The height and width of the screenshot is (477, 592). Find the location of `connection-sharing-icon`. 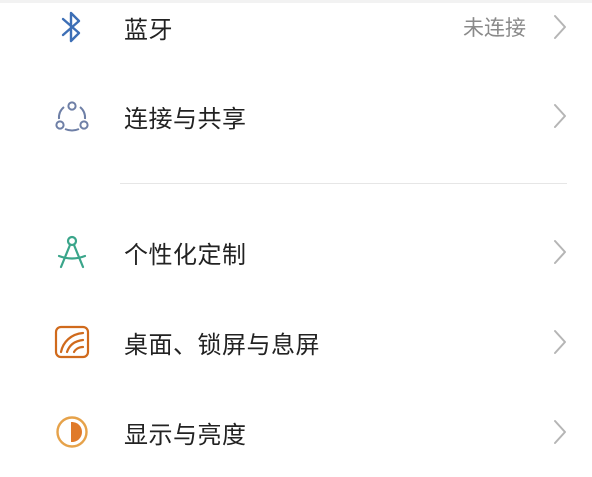

connection-sharing-icon is located at coordinates (72, 116).